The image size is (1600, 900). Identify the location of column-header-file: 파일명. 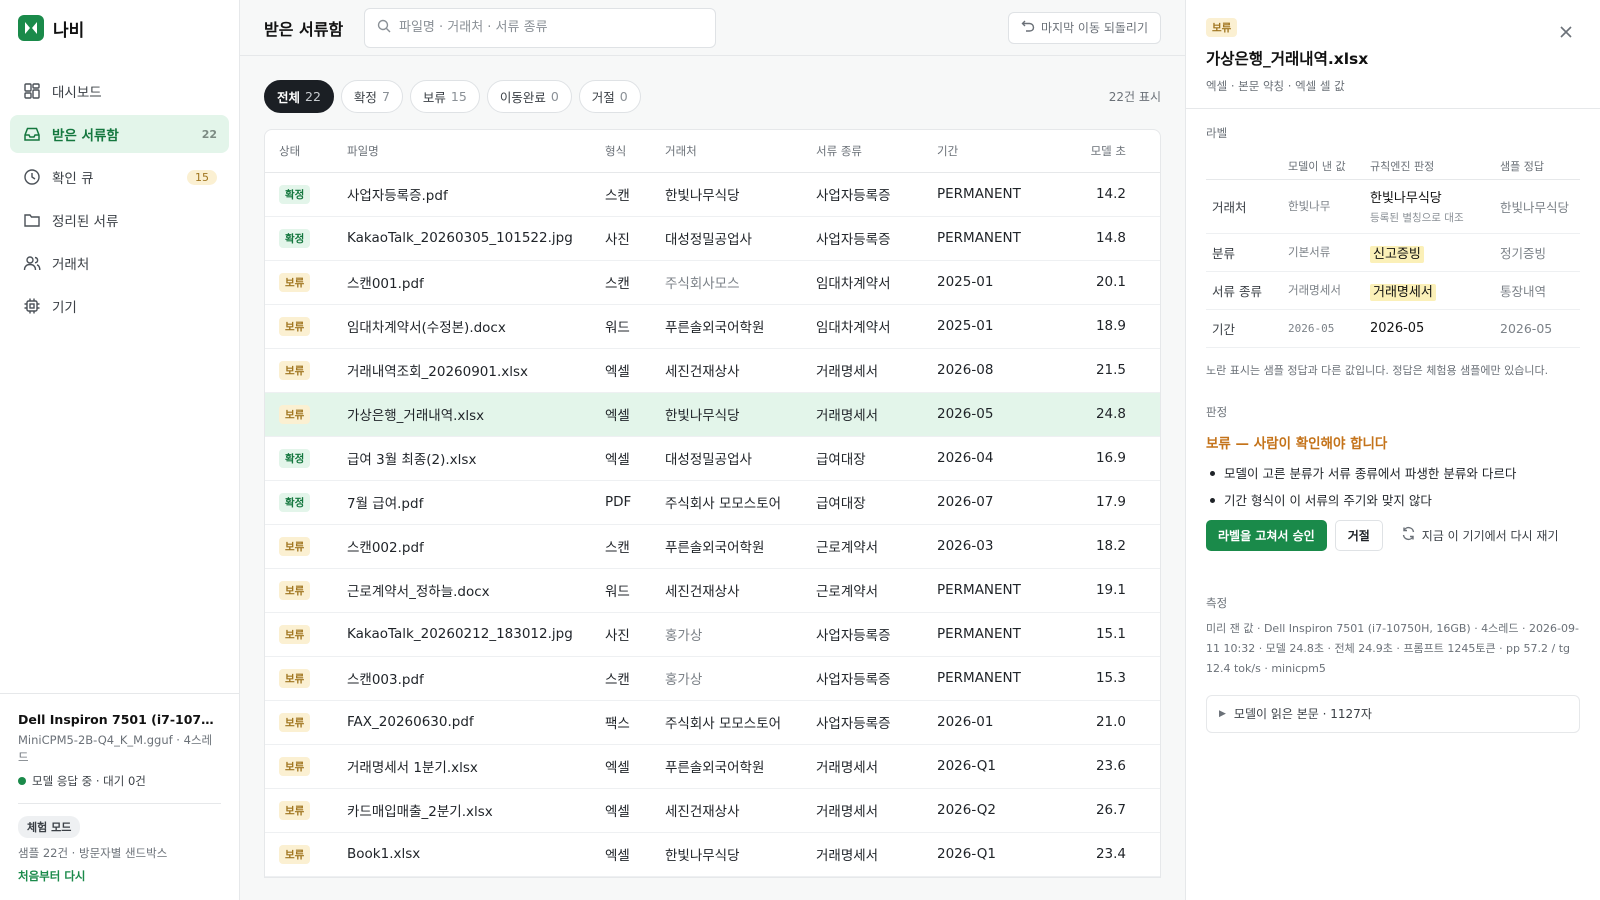
(462, 151).